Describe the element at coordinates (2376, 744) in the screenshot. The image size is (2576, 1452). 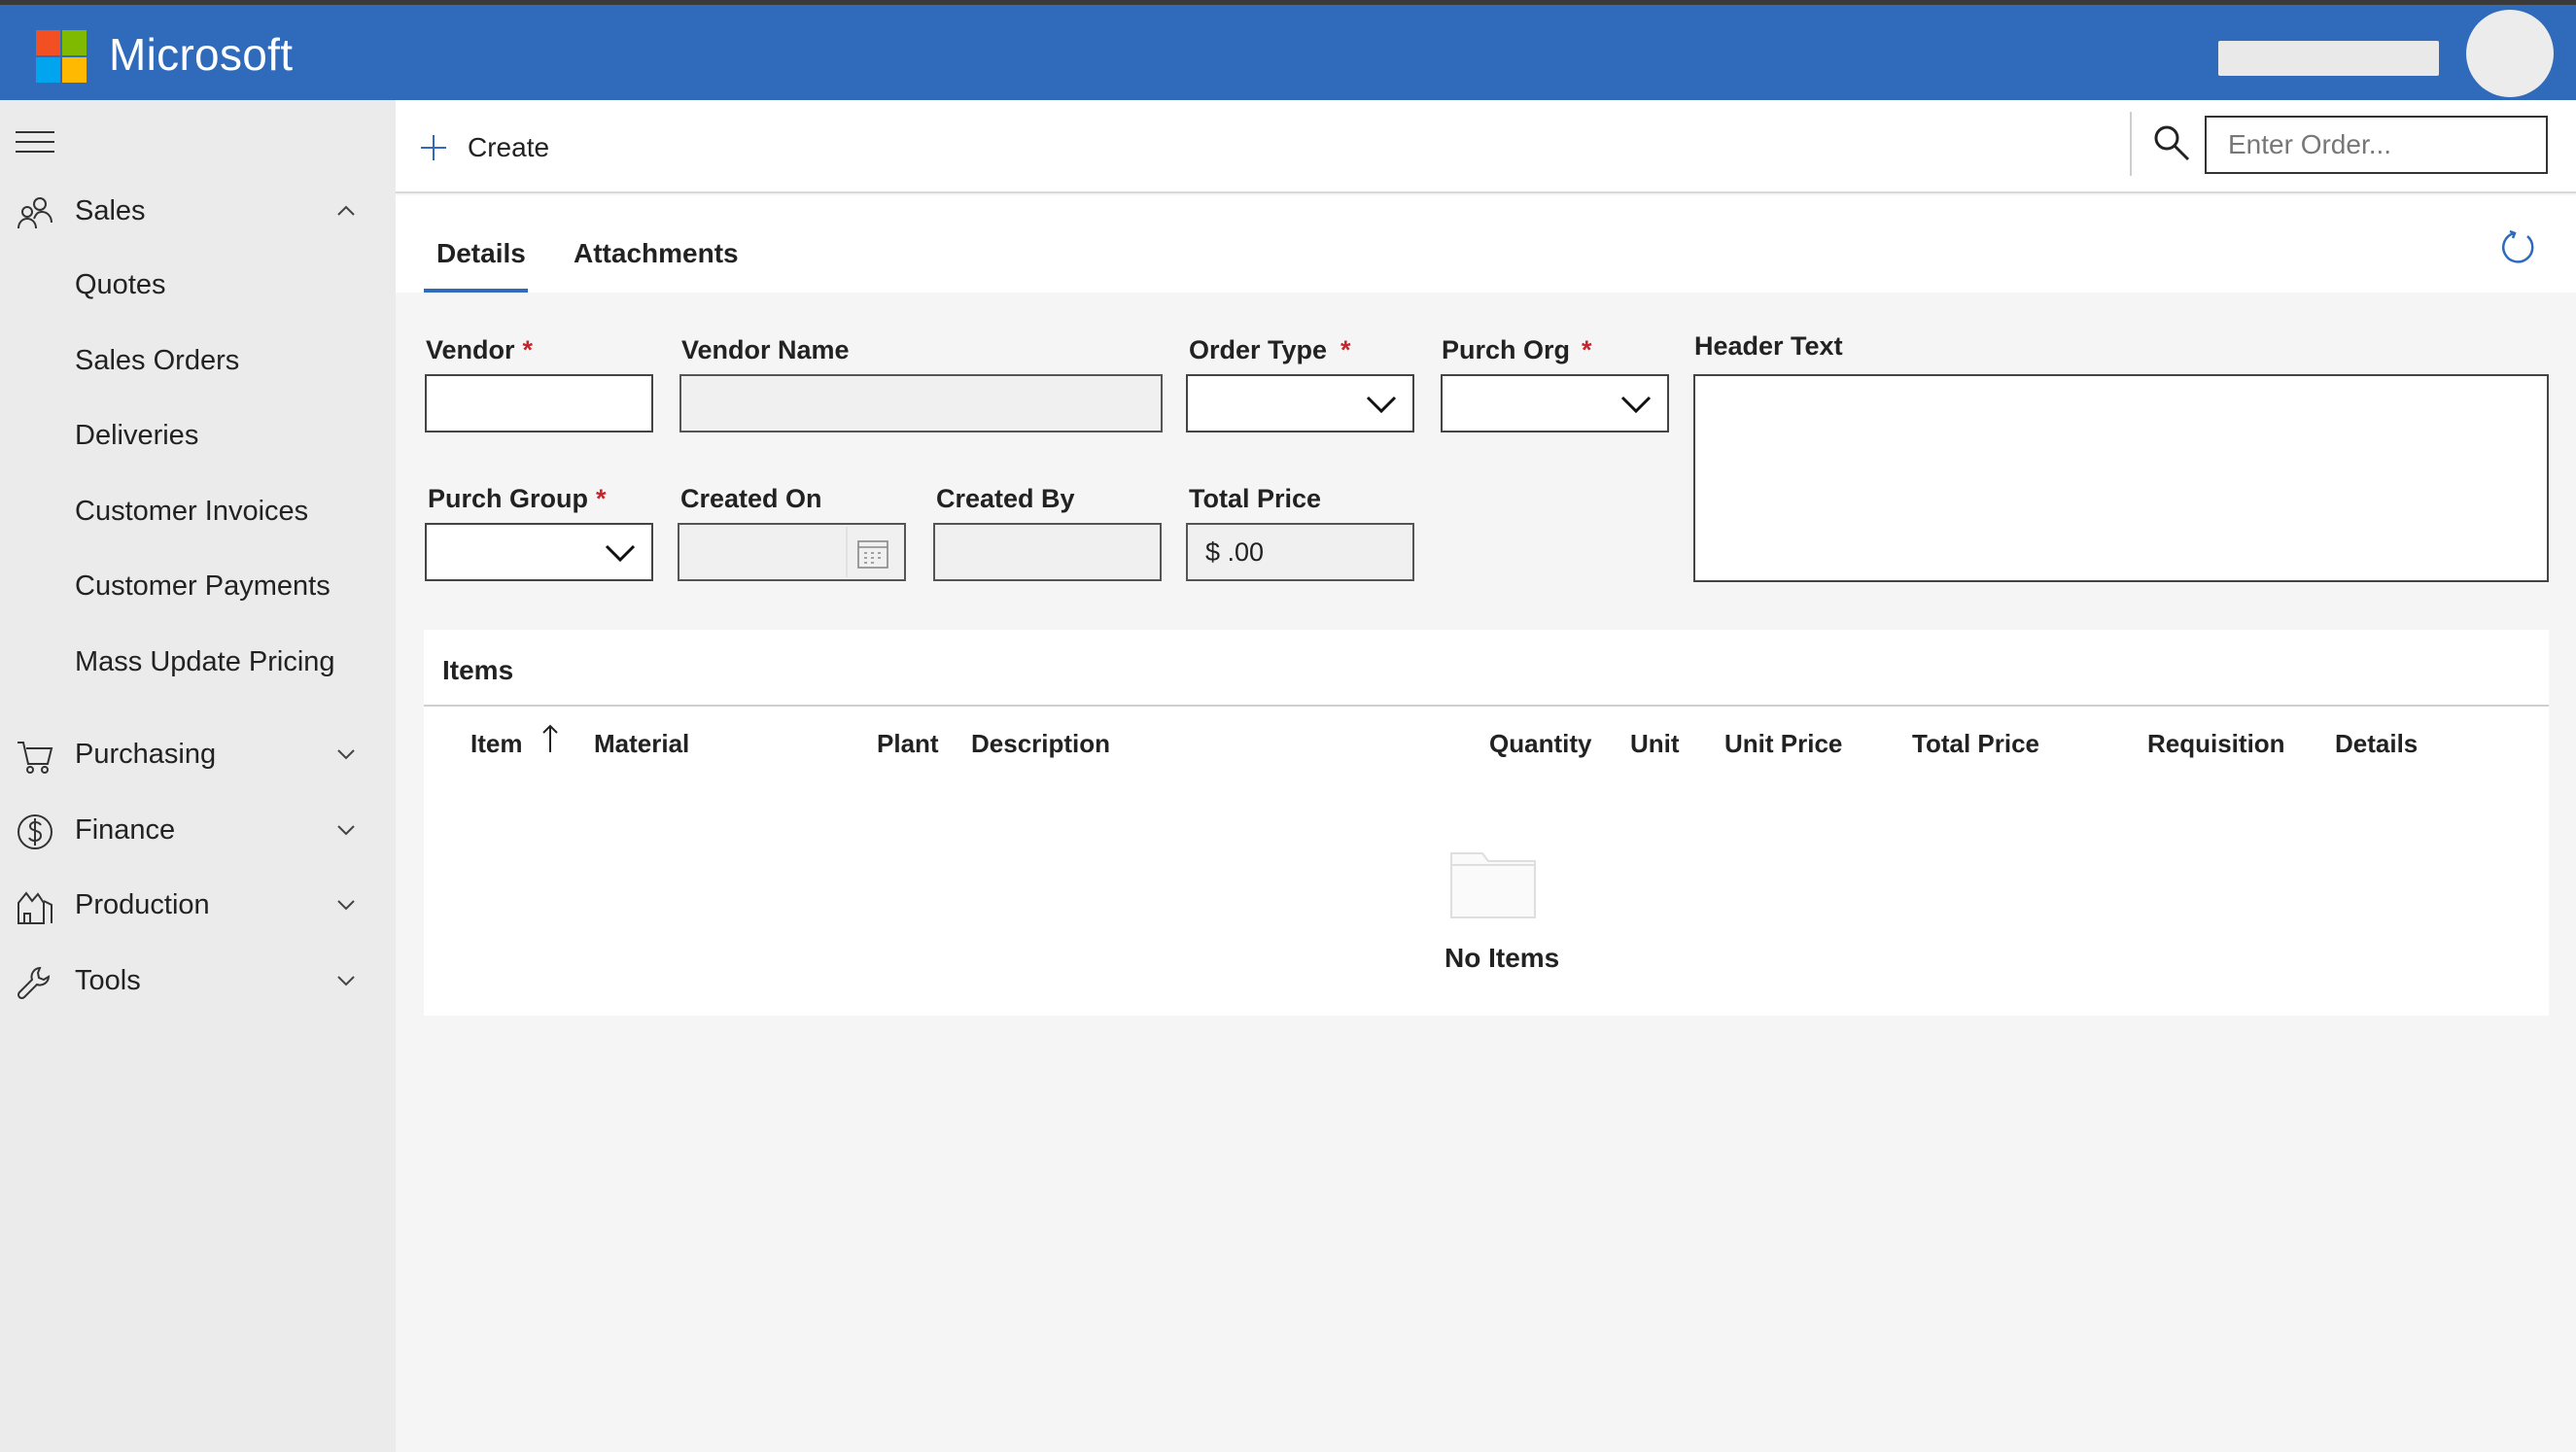
I see `column-header-details: Details` at that location.